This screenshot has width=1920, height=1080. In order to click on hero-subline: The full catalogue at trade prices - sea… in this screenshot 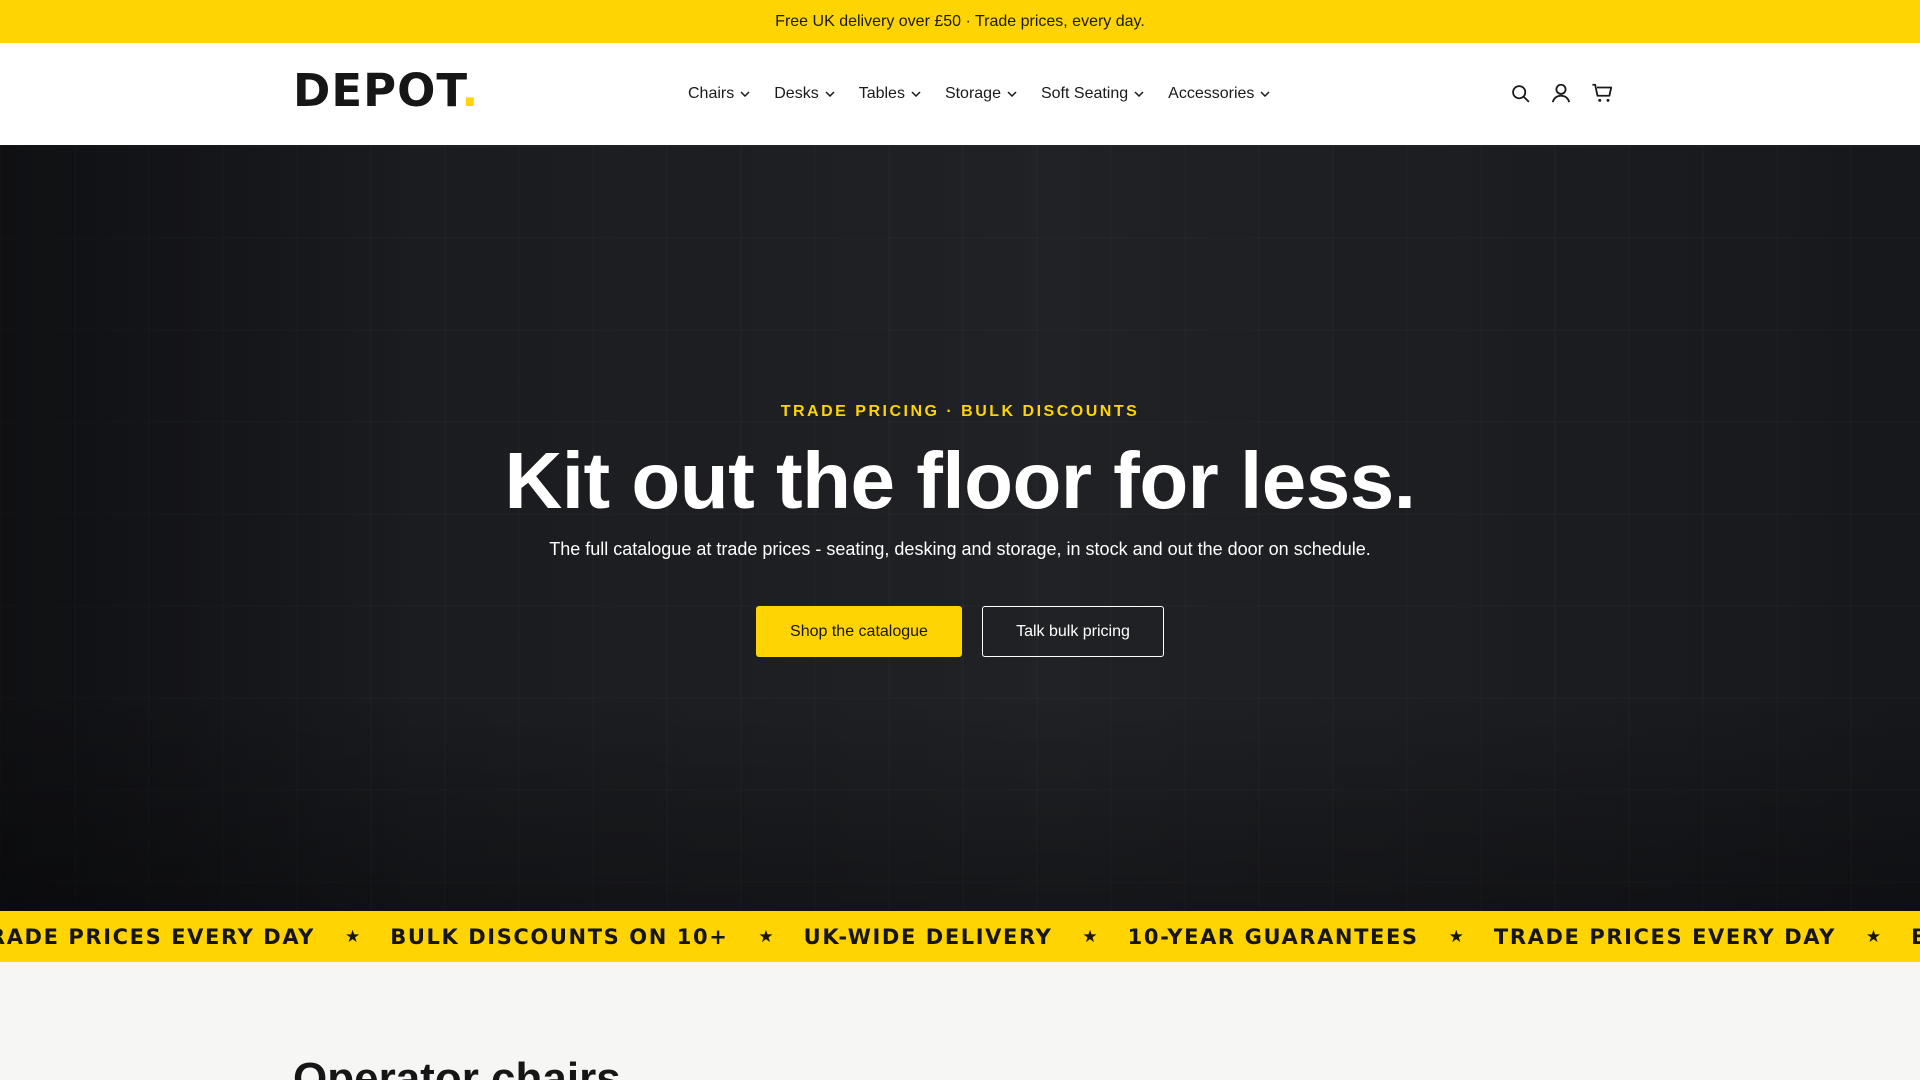, I will do `click(960, 549)`.